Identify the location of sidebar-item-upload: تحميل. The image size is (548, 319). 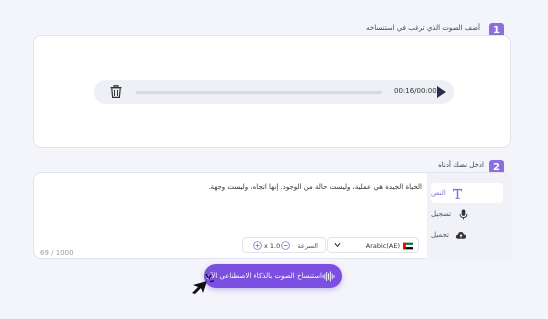
(467, 235).